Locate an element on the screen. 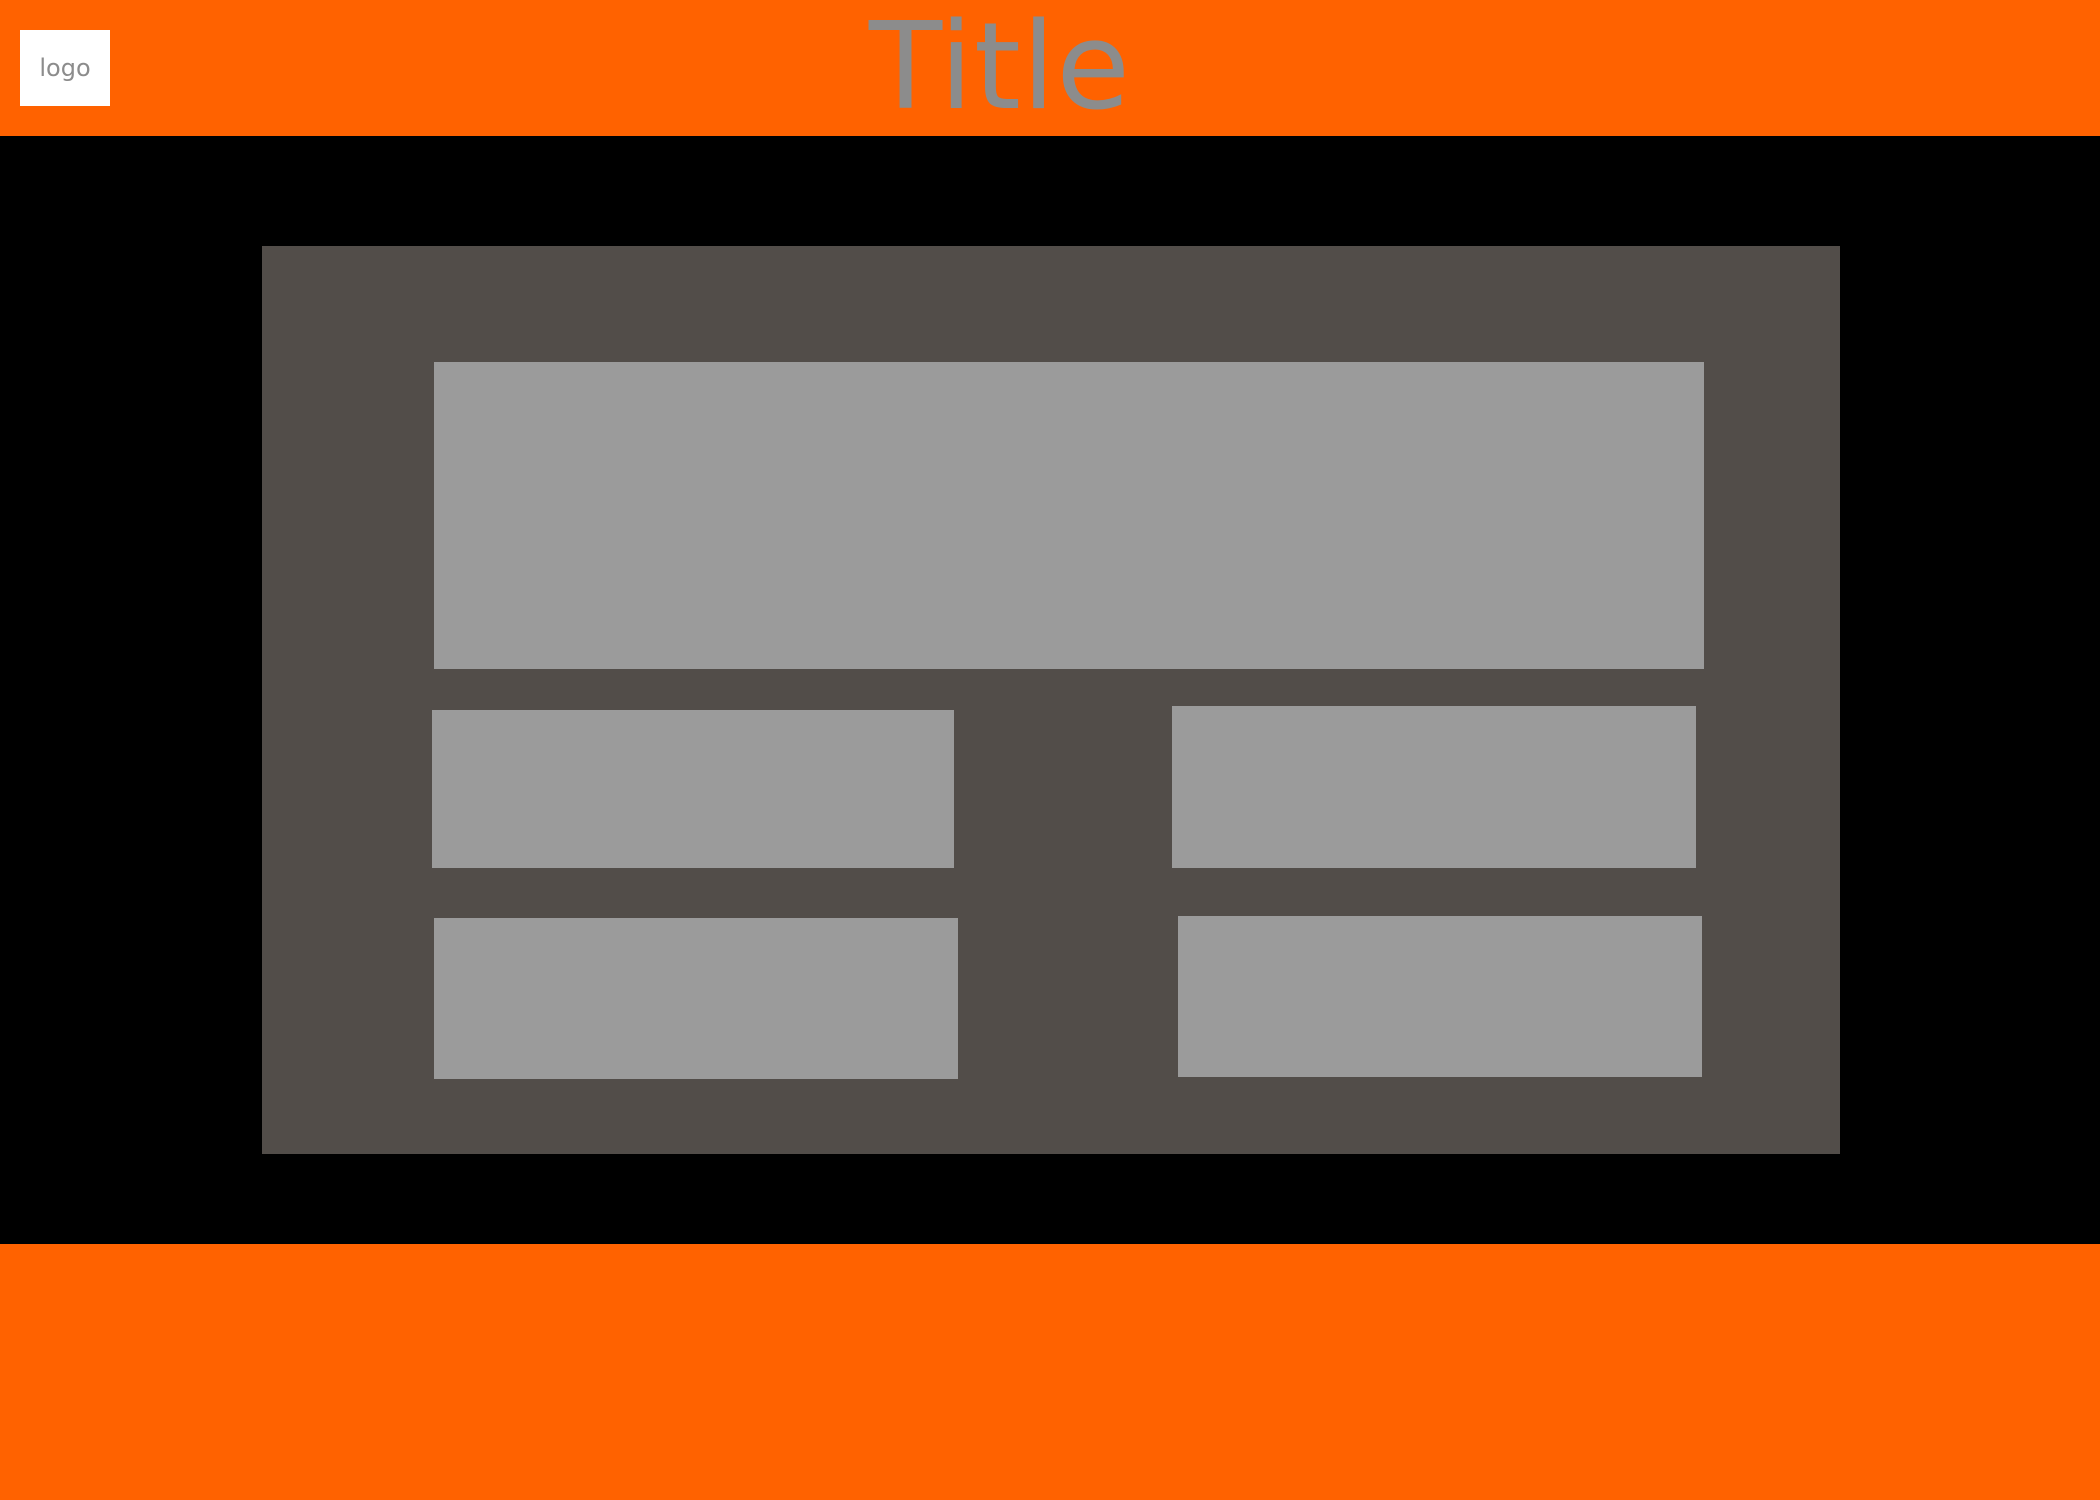 This screenshot has height=1500, width=2100. page-title: Title is located at coordinates (1000, 68).